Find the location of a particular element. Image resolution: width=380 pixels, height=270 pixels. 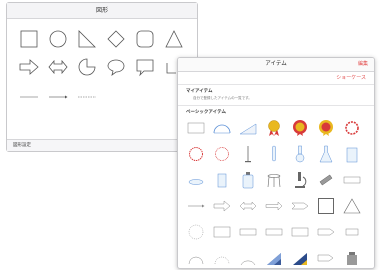

callout-rect-icon is located at coordinates (145, 67).